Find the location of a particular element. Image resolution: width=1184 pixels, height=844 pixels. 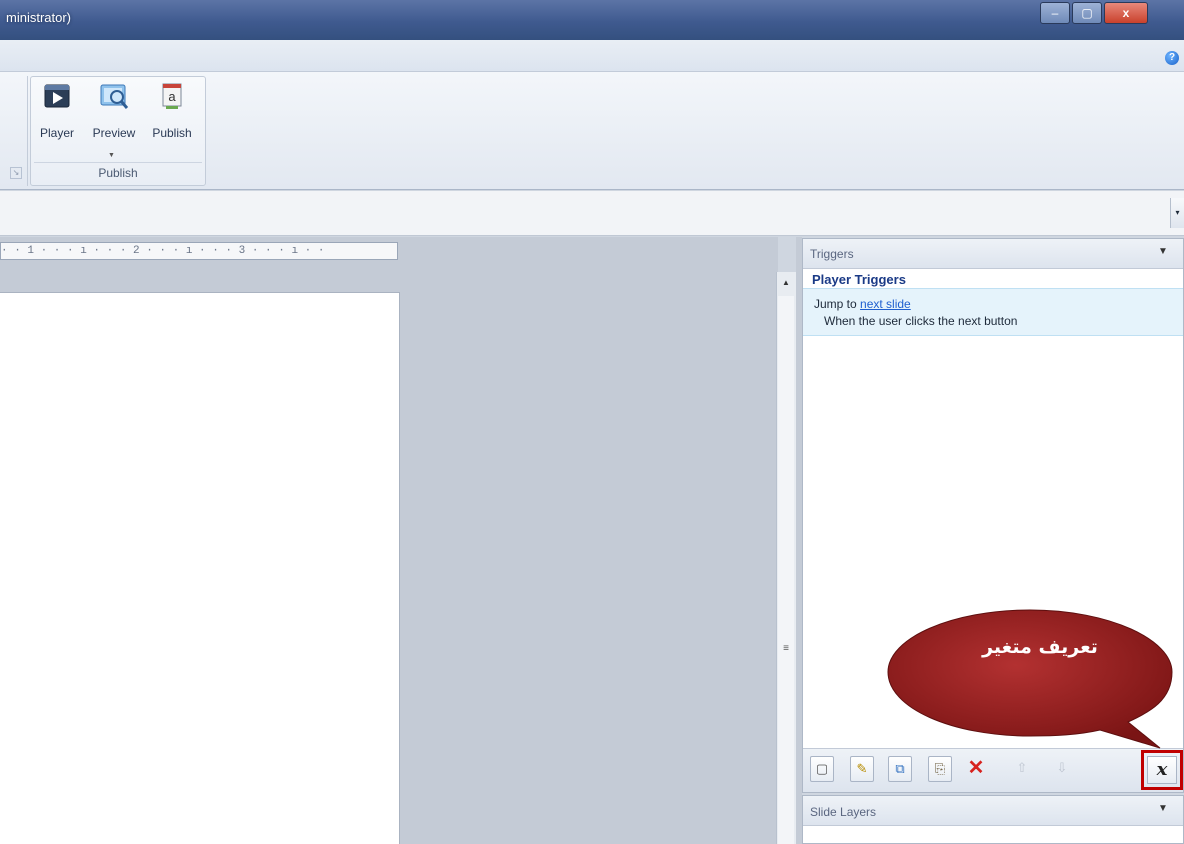

publish-label: Publish is located at coordinates (172, 133).